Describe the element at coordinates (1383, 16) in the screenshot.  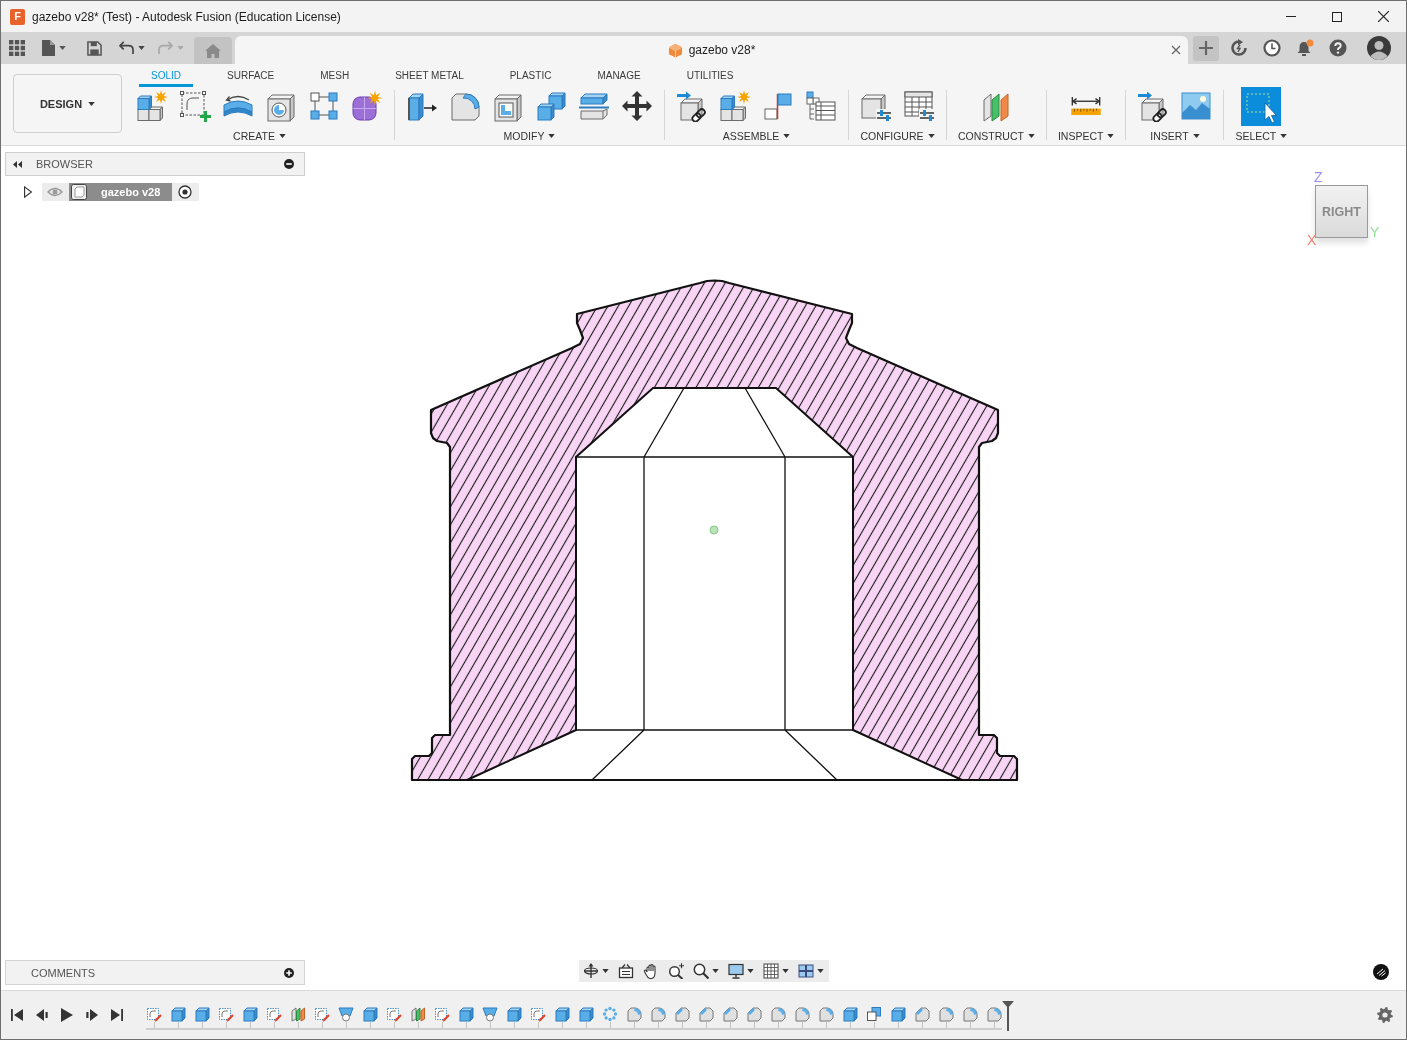
I see `close-icon` at that location.